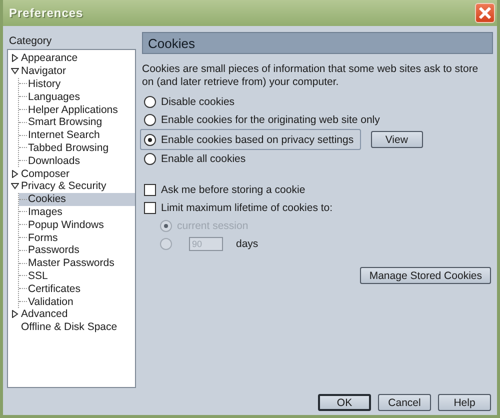 Image resolution: width=500 pixels, height=418 pixels. What do you see at coordinates (425, 275) in the screenshot?
I see `manage-cookies-button: Manage Stored Cookies` at bounding box center [425, 275].